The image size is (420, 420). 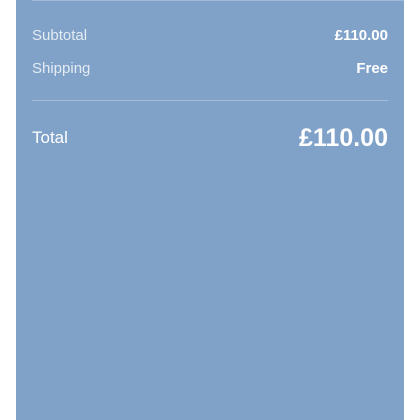 What do you see at coordinates (210, 100) in the screenshot?
I see `summary-divider` at bounding box center [210, 100].